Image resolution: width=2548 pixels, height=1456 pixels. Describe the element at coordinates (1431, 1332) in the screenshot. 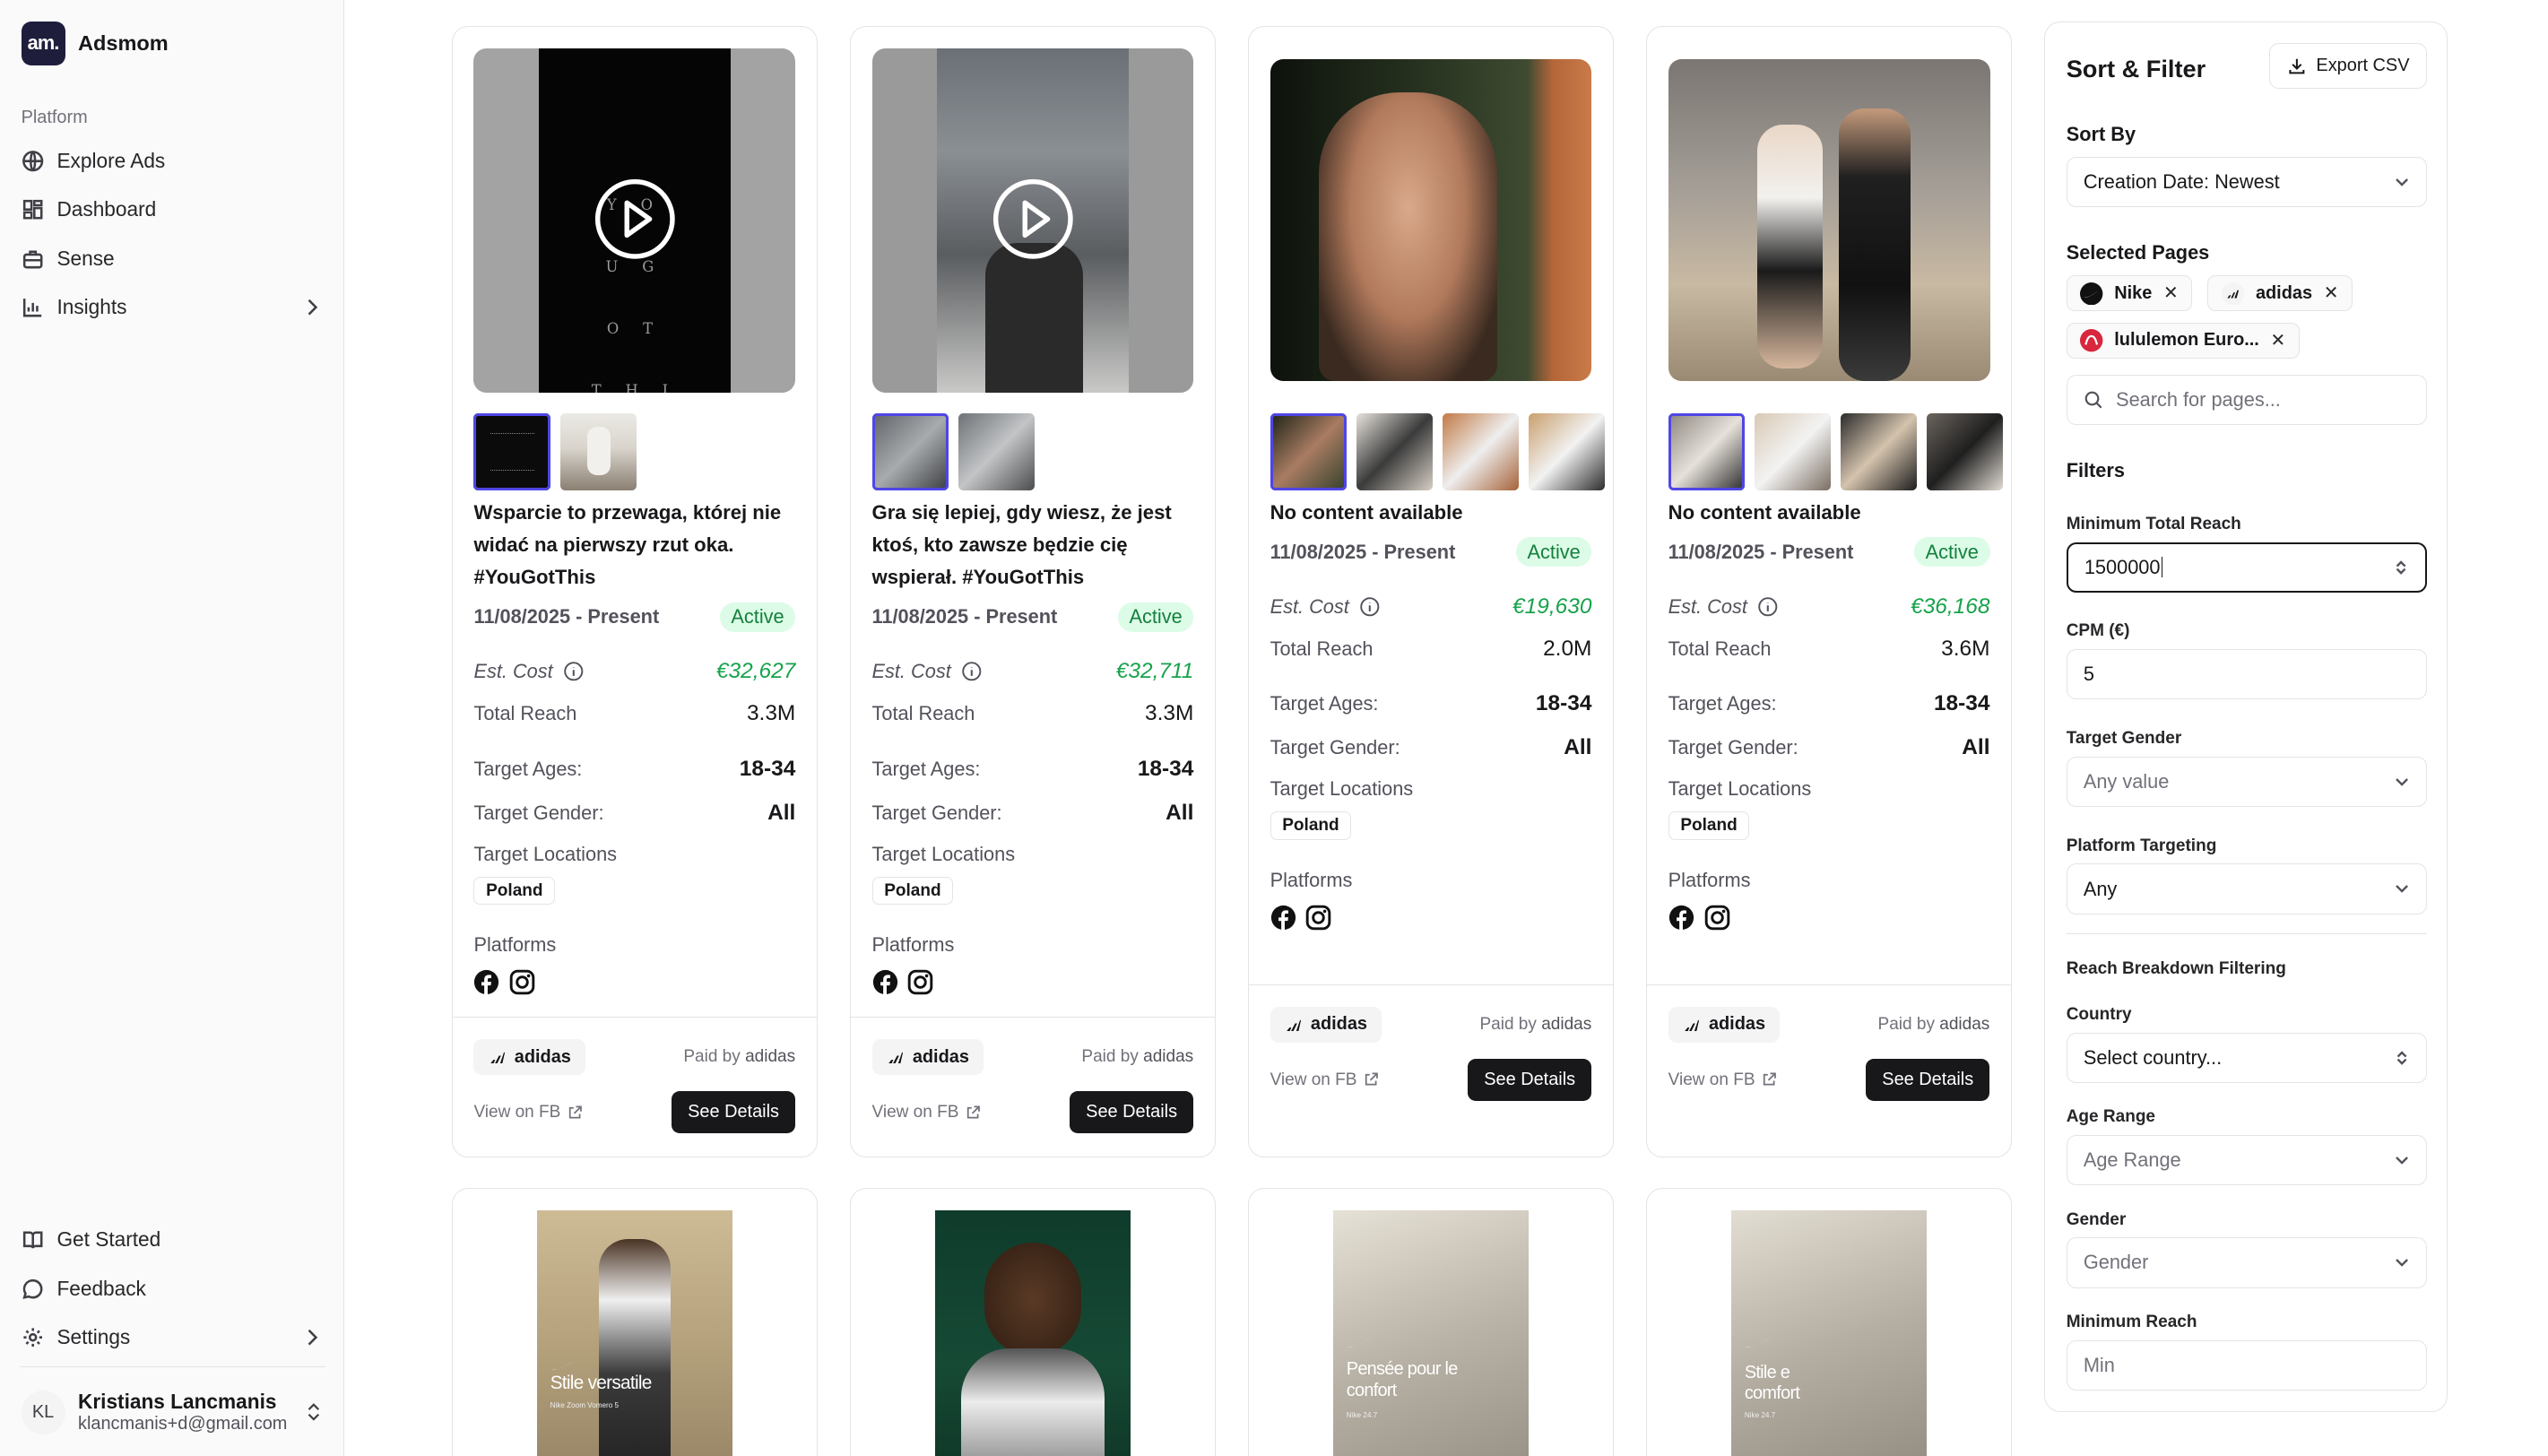

I see `ad-image: Pensée pour le confort Nike 24.7` at that location.